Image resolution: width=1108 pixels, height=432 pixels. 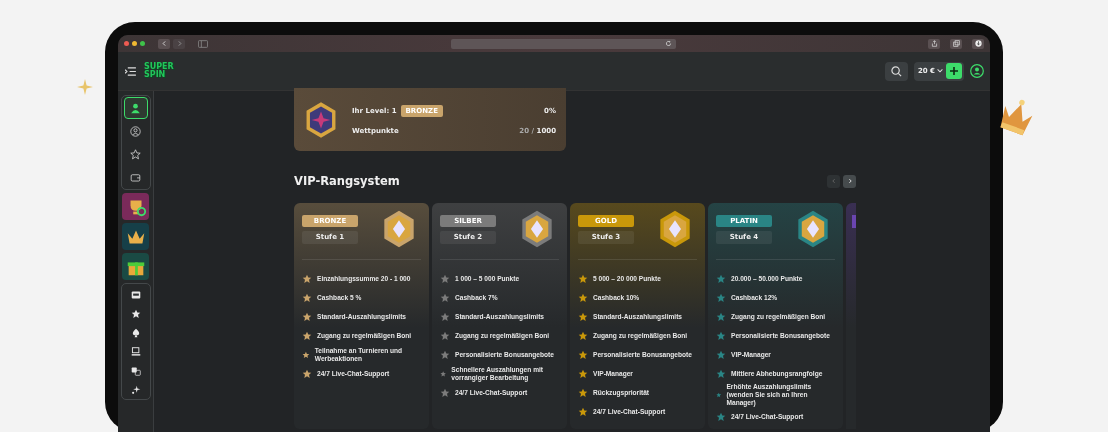 What do you see at coordinates (135, 352) in the screenshot?
I see `screen-icon` at bounding box center [135, 352].